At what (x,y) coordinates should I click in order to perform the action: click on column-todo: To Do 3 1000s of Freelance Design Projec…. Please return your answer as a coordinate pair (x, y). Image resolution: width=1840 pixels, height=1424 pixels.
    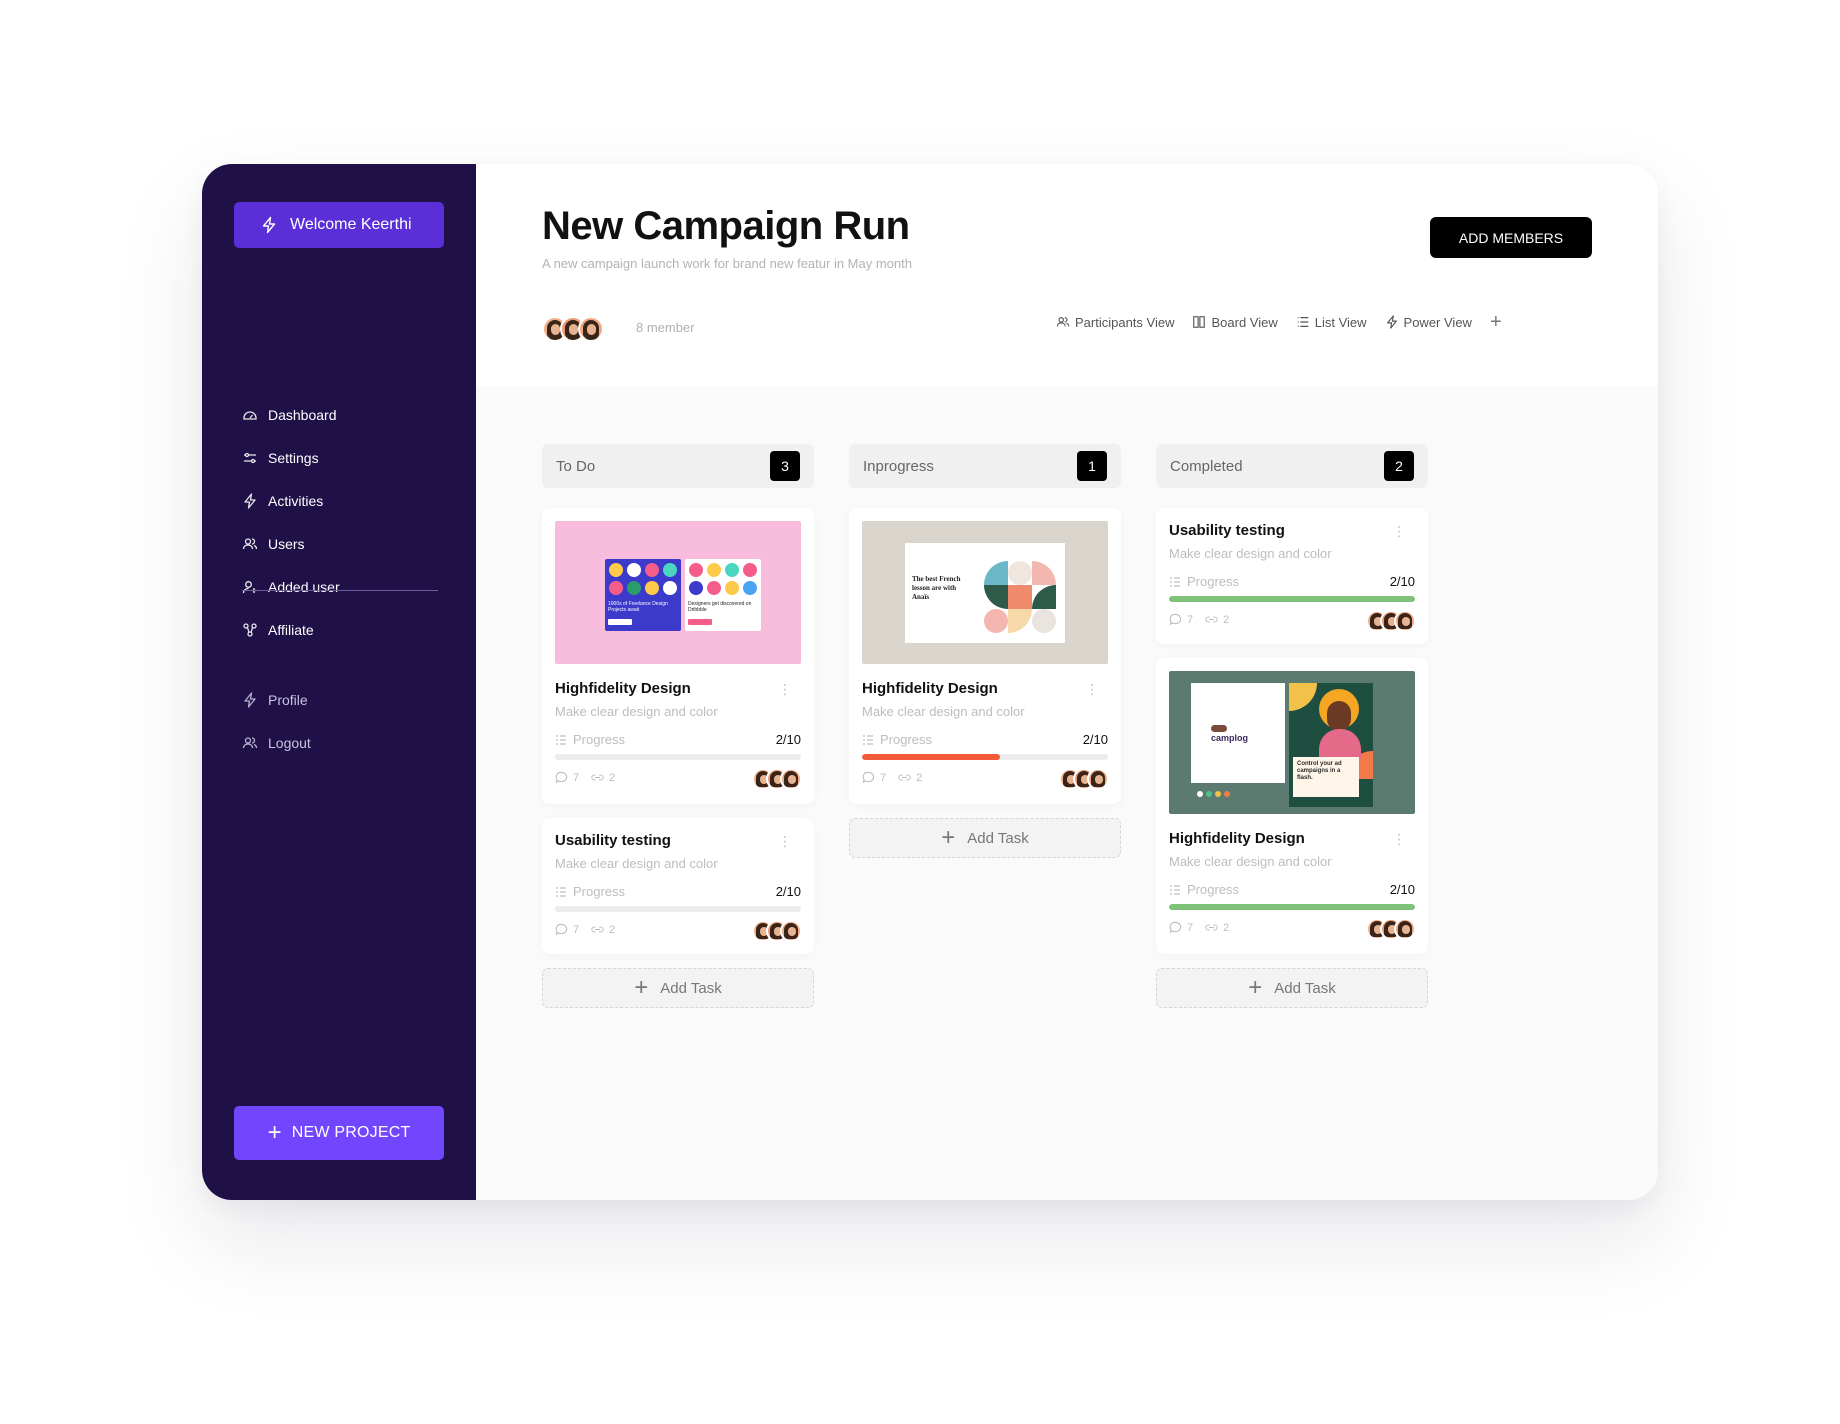
    Looking at the image, I should click on (678, 726).